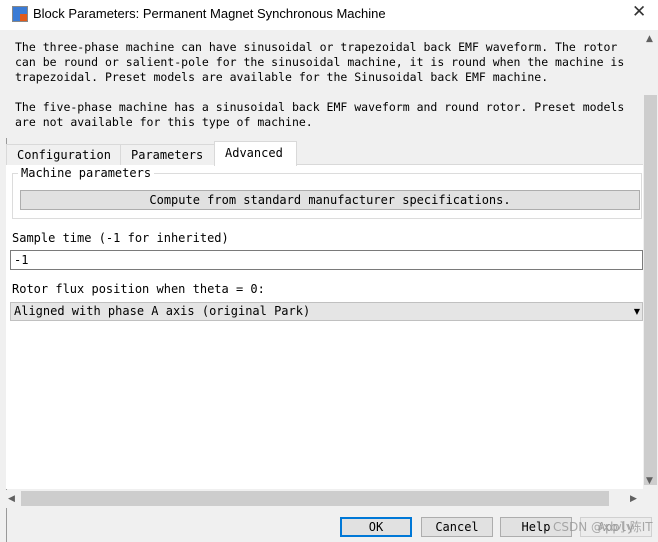 The image size is (658, 542). Describe the element at coordinates (255, 153) in the screenshot. I see `tab-advanced: Advanced` at that location.